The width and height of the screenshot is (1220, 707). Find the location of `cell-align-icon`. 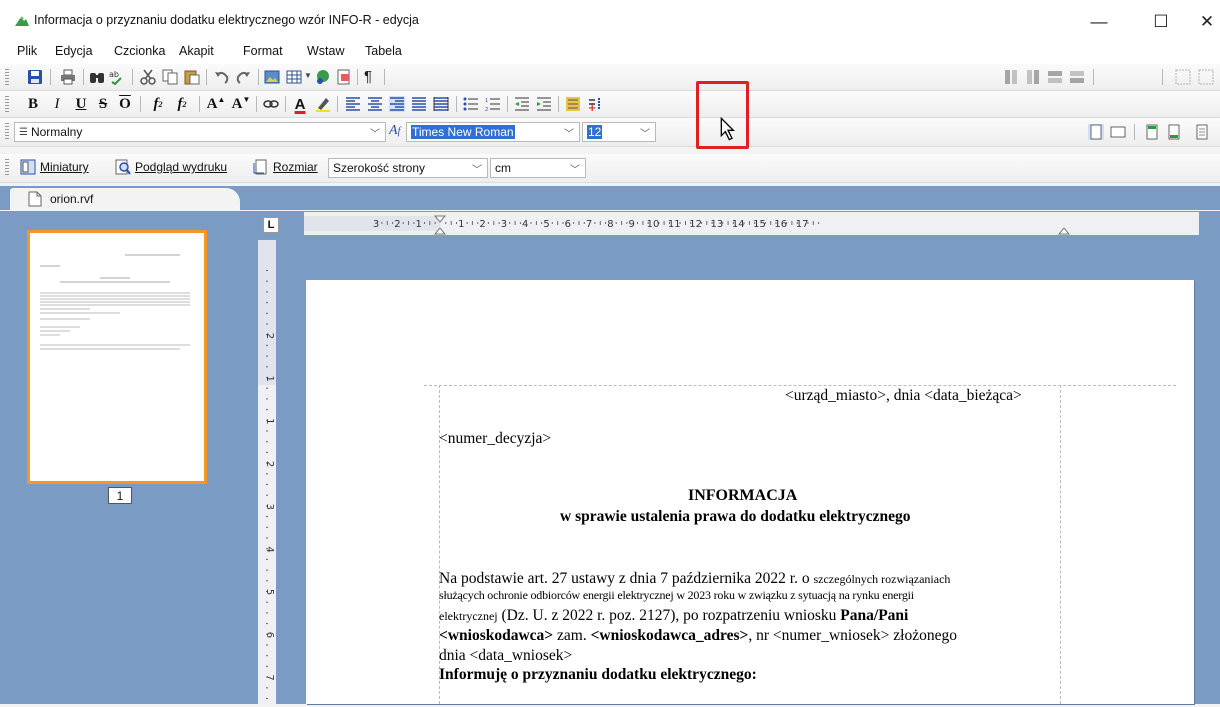

cell-align-icon is located at coordinates (1011, 77).